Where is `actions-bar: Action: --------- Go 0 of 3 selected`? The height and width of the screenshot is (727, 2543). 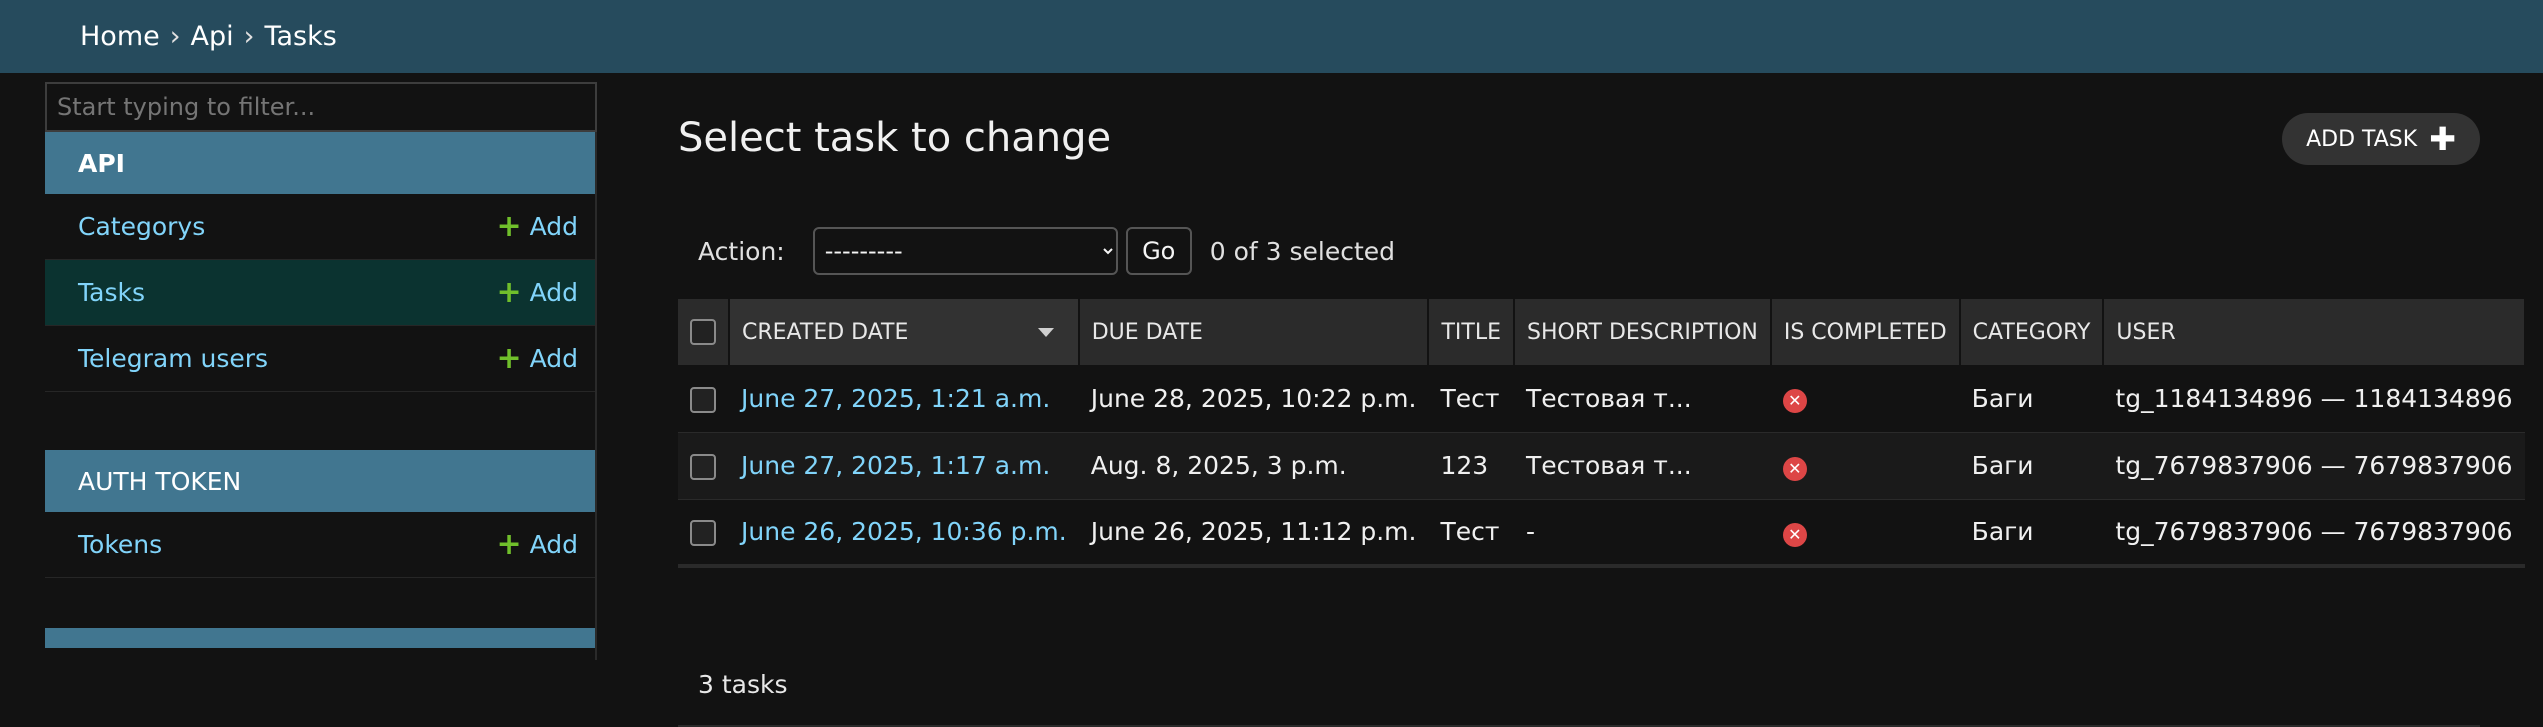 actions-bar: Action: --------- Go 0 of 3 selected is located at coordinates (1579, 251).